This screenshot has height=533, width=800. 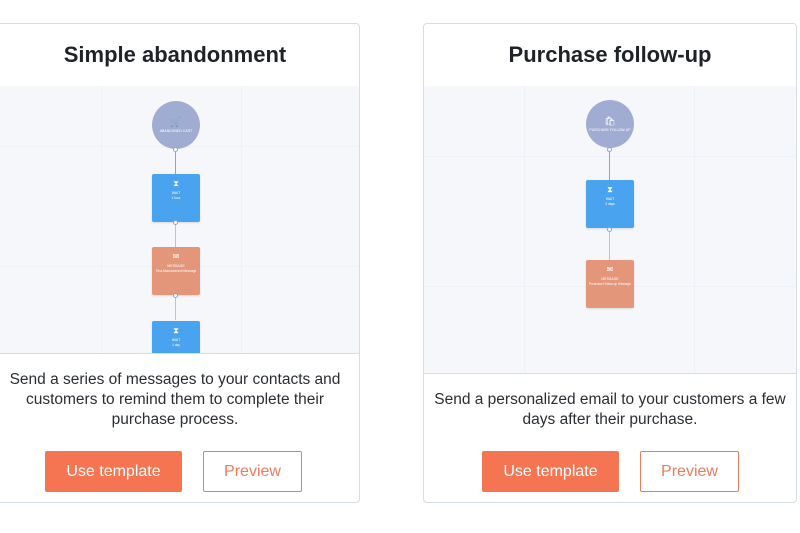 I want to click on wait-node: ⧗ WAIT 1 hour, so click(x=176, y=198).